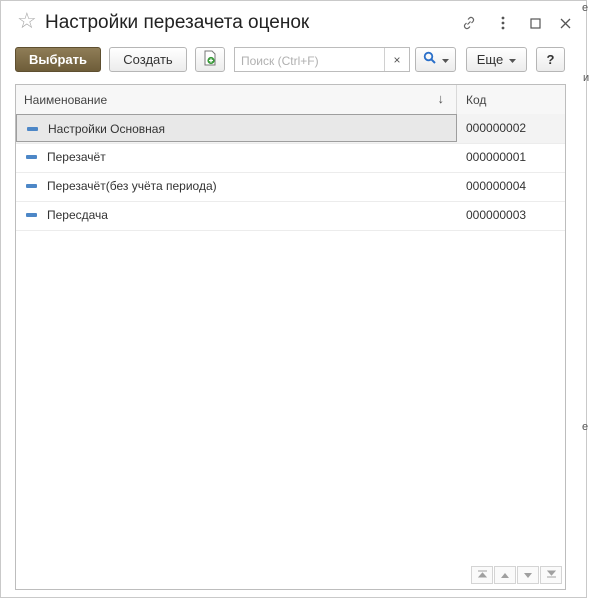 This screenshot has height=600, width=589. What do you see at coordinates (396, 59) in the screenshot?
I see `search-clear-button: ×` at bounding box center [396, 59].